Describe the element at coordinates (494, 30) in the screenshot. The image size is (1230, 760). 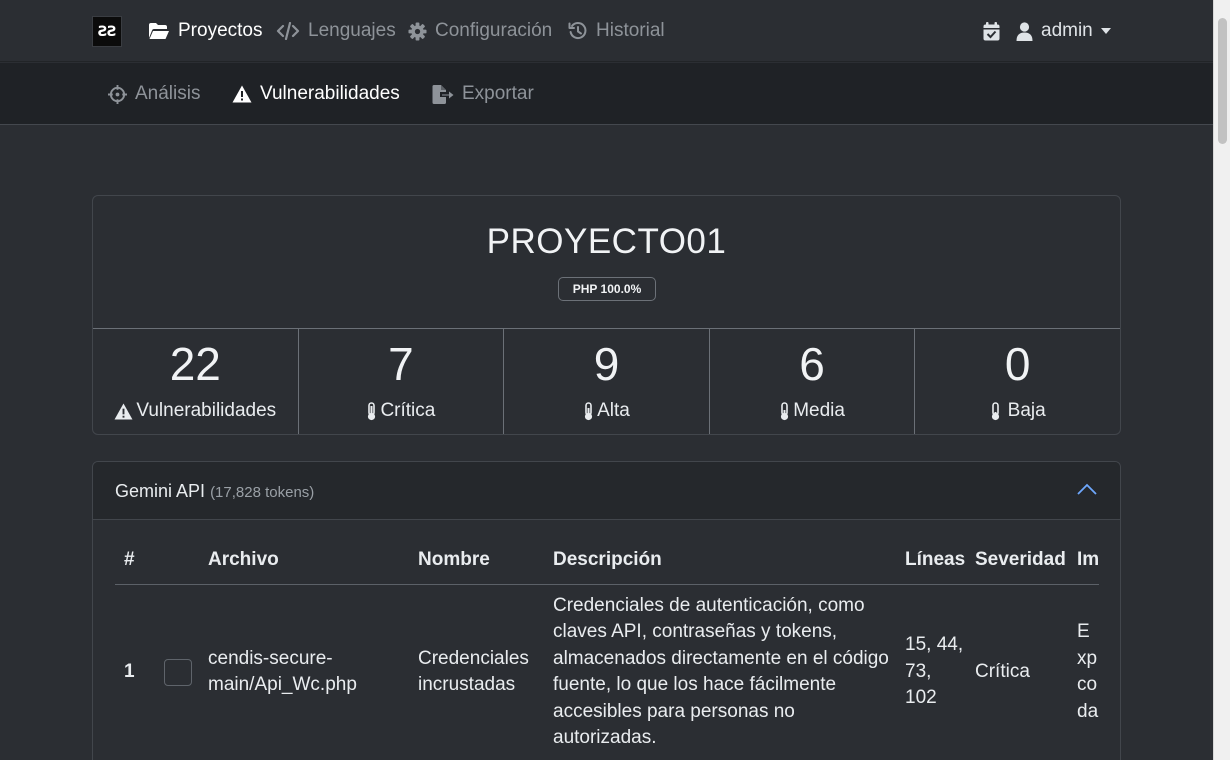
I see `nav-configuracion-label: Configuración` at that location.